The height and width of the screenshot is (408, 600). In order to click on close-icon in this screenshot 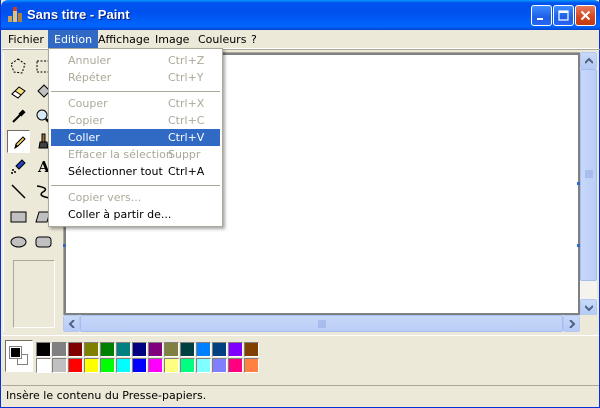, I will do `click(585, 15)`.